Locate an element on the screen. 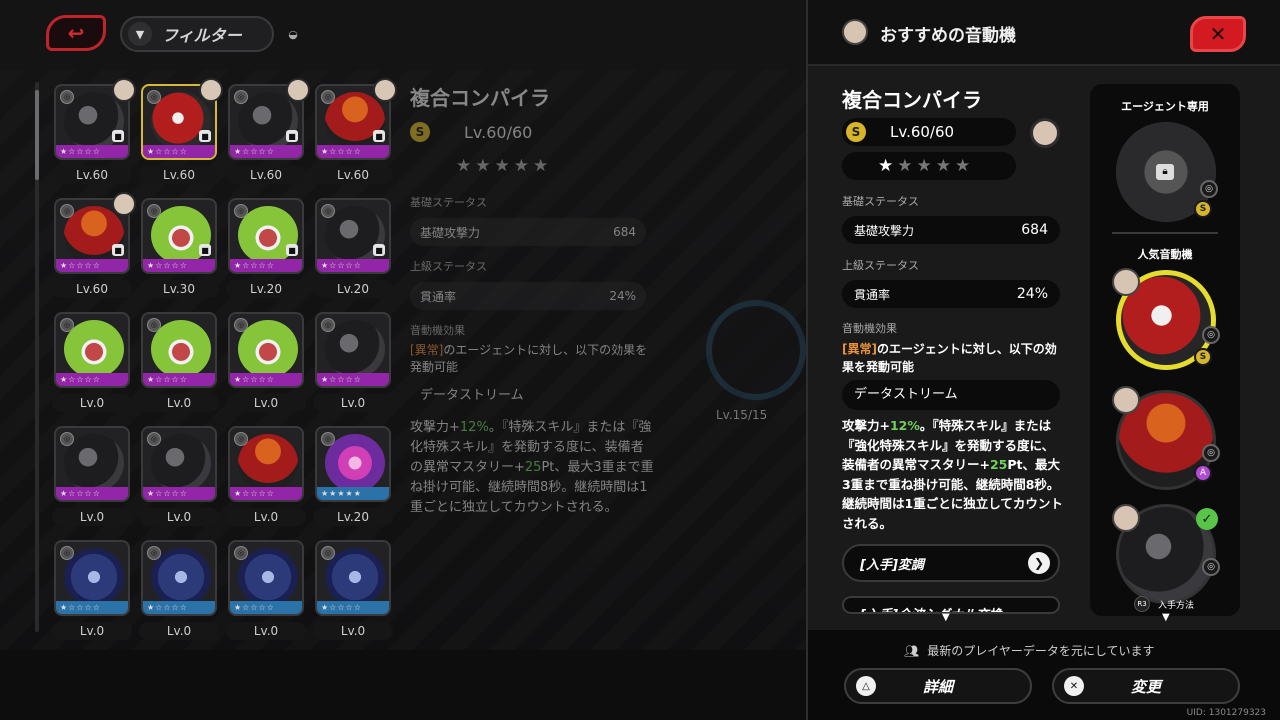  dimmed-adv-stat: 貫通率 24% is located at coordinates (528, 296).